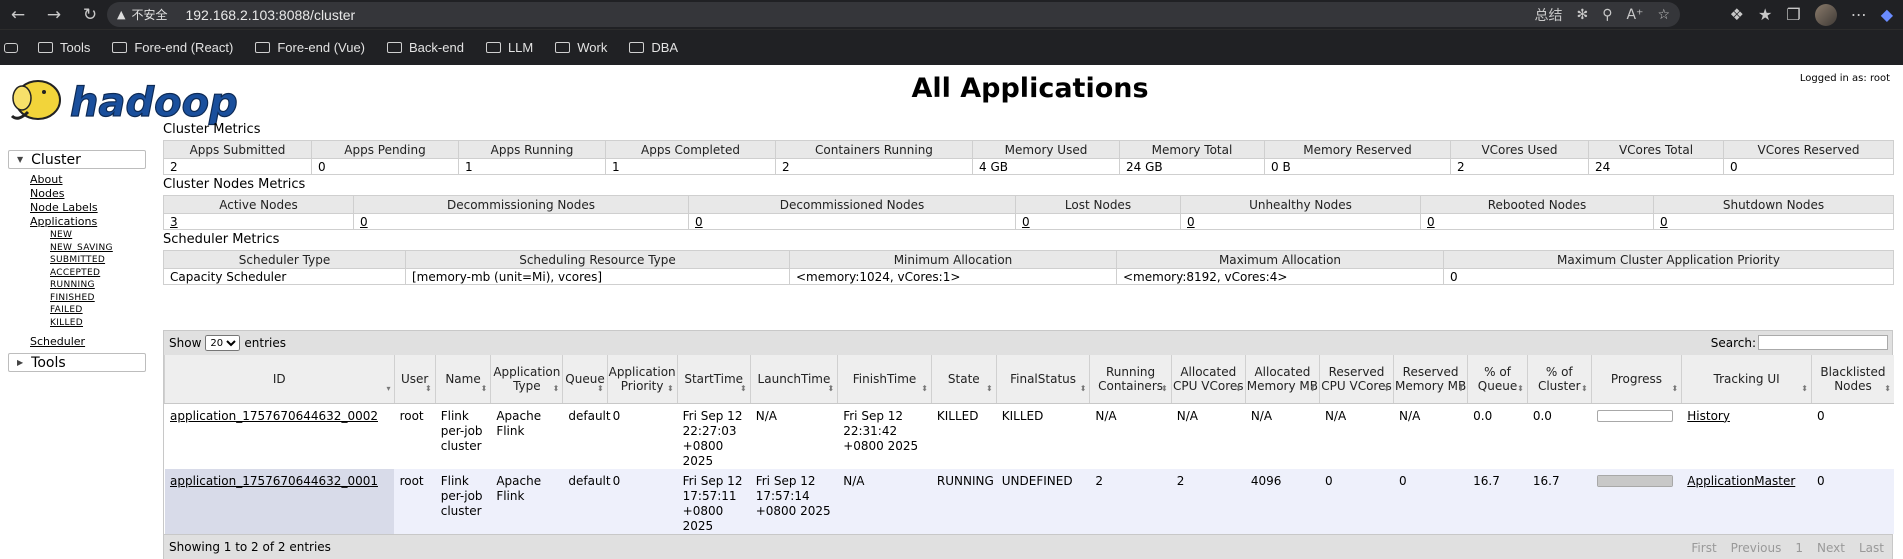 The height and width of the screenshot is (559, 1903). Describe the element at coordinates (98, 298) in the screenshot. I see `state-link-finished: FINISHED` at that location.